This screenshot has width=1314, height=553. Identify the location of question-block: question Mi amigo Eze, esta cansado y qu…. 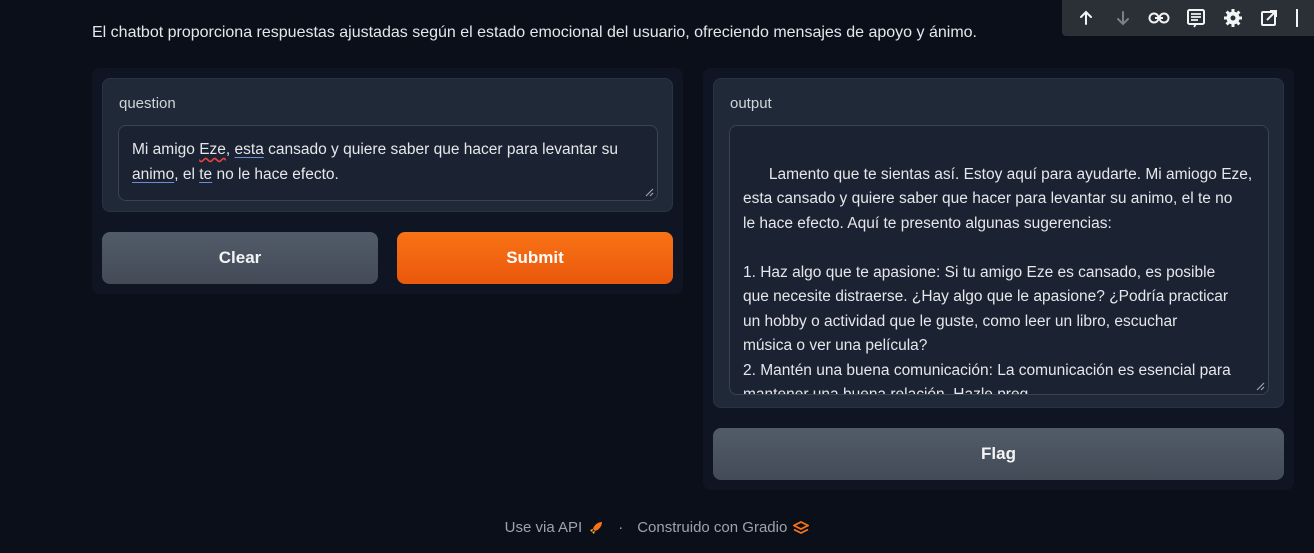
(387, 145).